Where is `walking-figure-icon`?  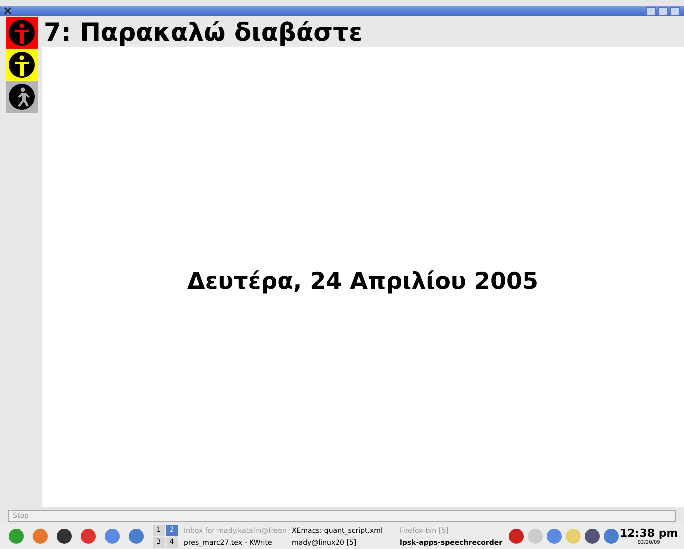 walking-figure-icon is located at coordinates (22, 97).